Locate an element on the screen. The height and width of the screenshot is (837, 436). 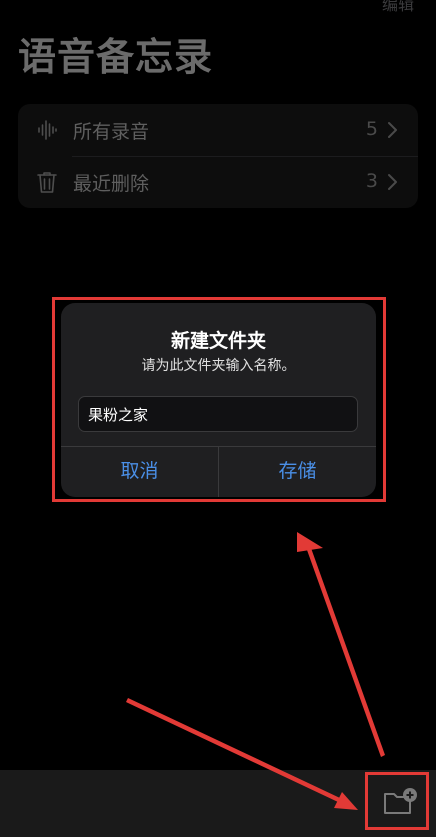
dialog-title: 新建文件夹 is located at coordinates (218, 341).